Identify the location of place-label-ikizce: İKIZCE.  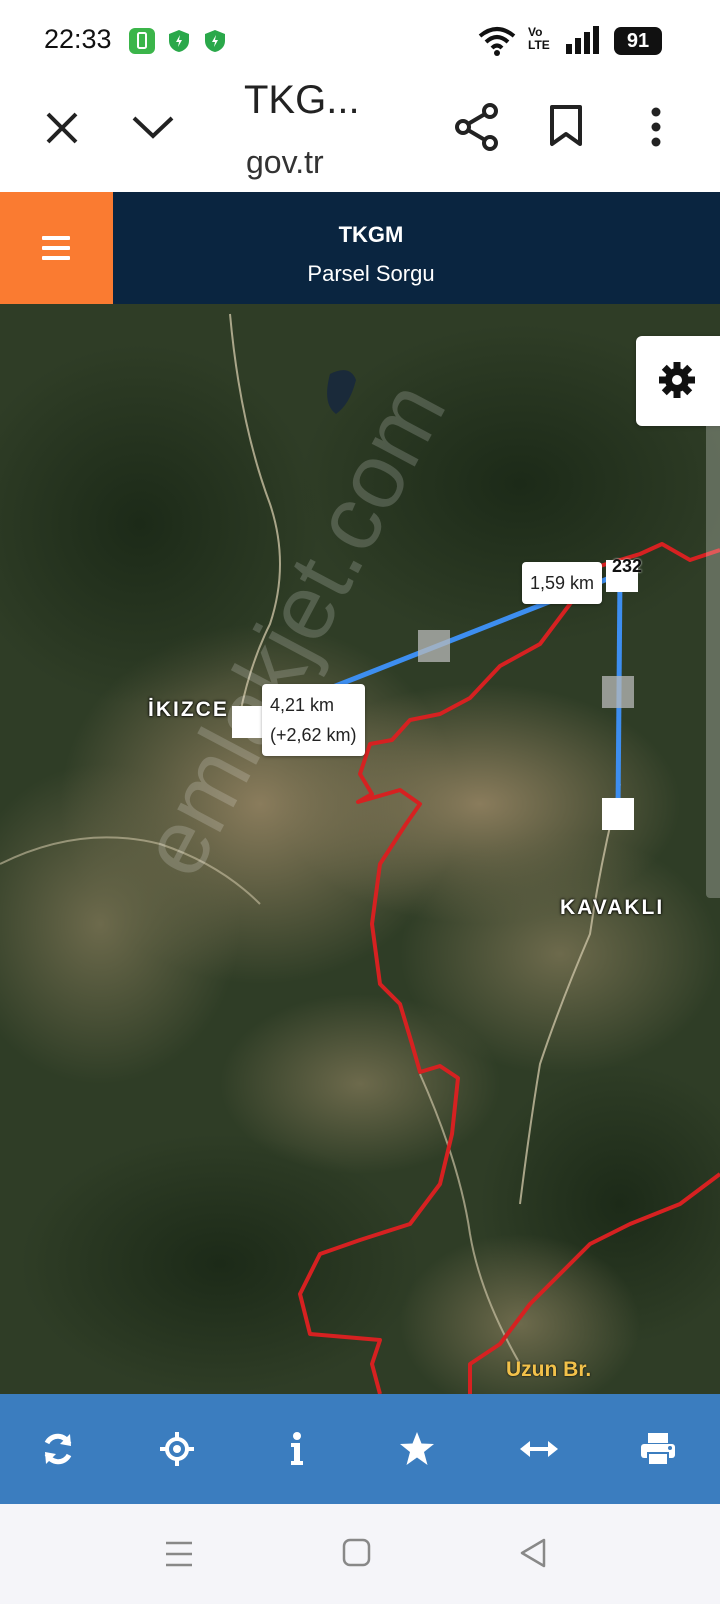
(188, 709).